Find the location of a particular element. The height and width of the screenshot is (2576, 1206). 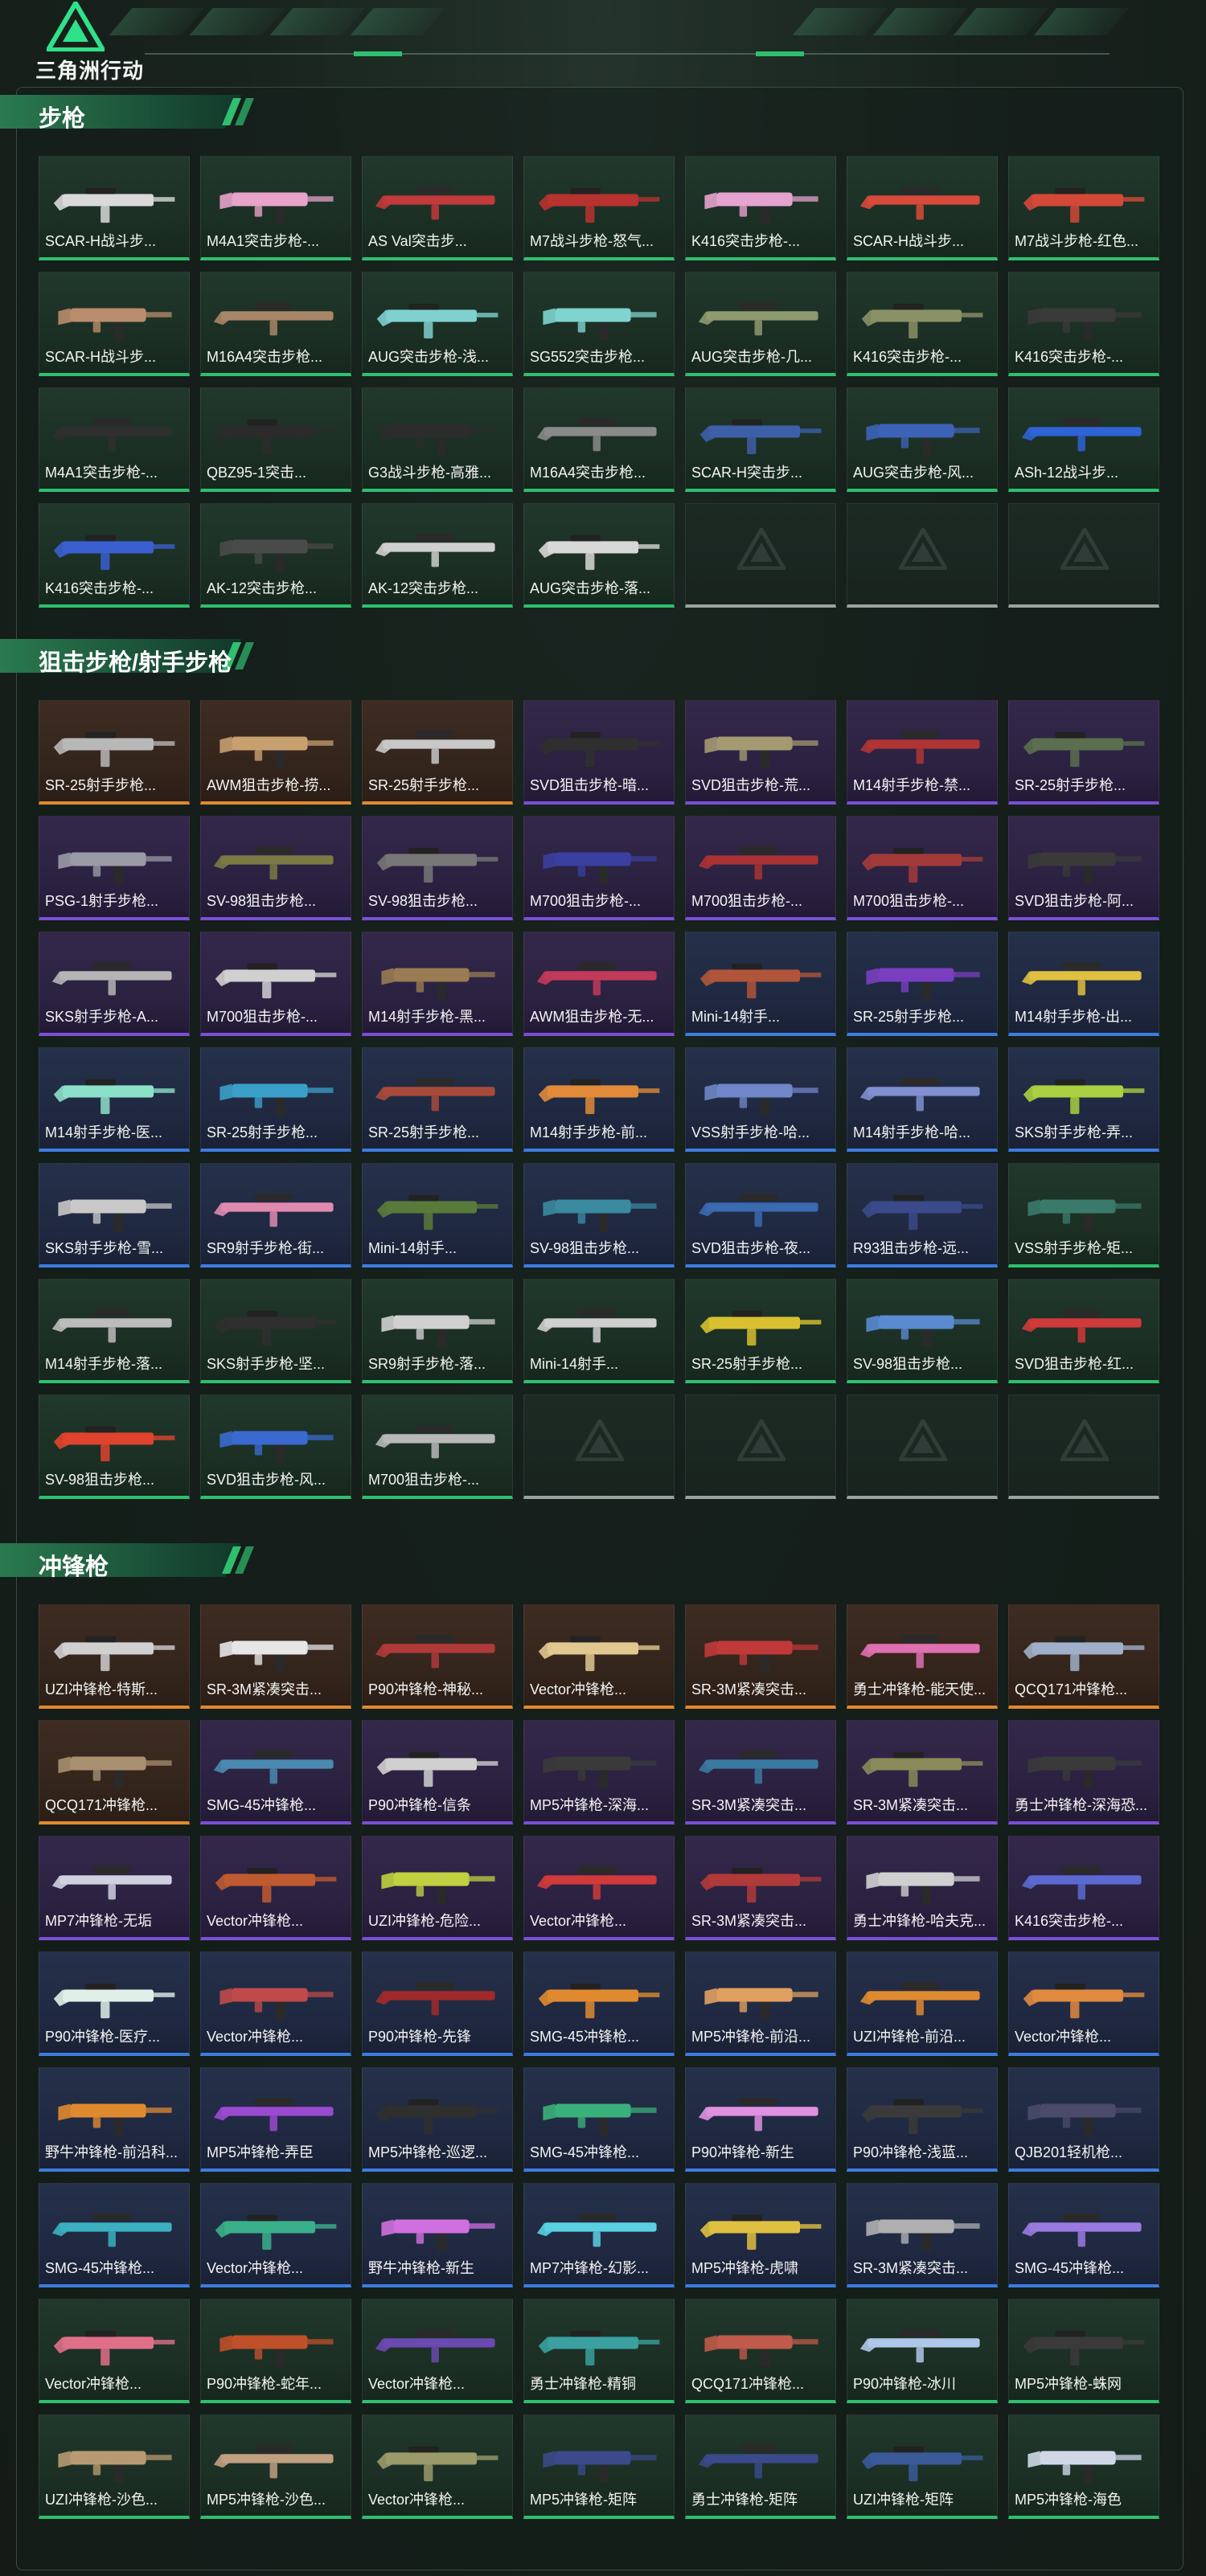

weapon-card: P90冲锋枪-先锋 is located at coordinates (437, 2003).